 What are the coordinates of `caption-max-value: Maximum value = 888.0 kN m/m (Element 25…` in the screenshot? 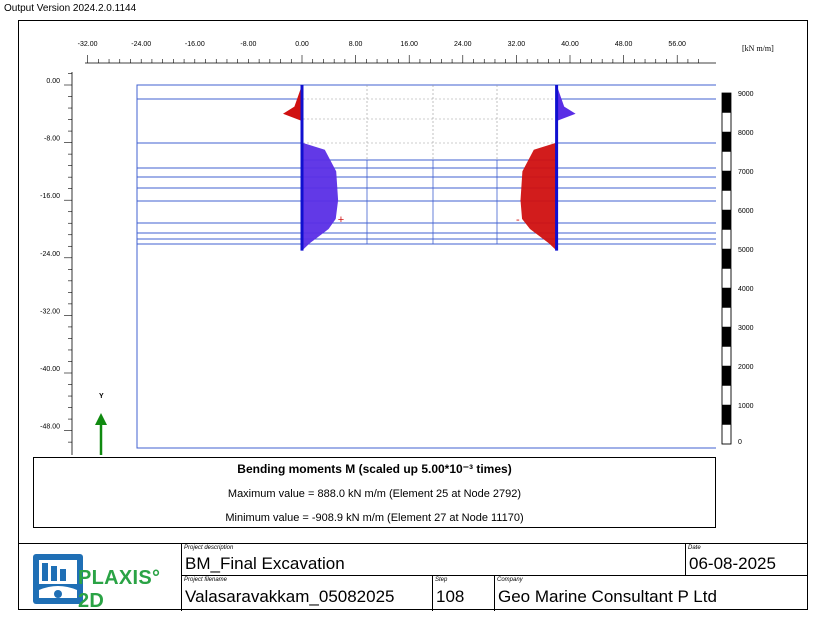 It's located at (374, 494).